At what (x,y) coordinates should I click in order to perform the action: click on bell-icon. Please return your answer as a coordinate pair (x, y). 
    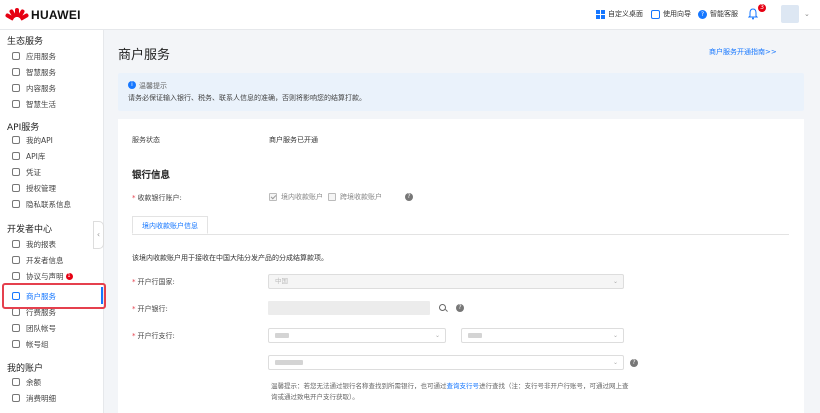
    Looking at the image, I should click on (753, 14).